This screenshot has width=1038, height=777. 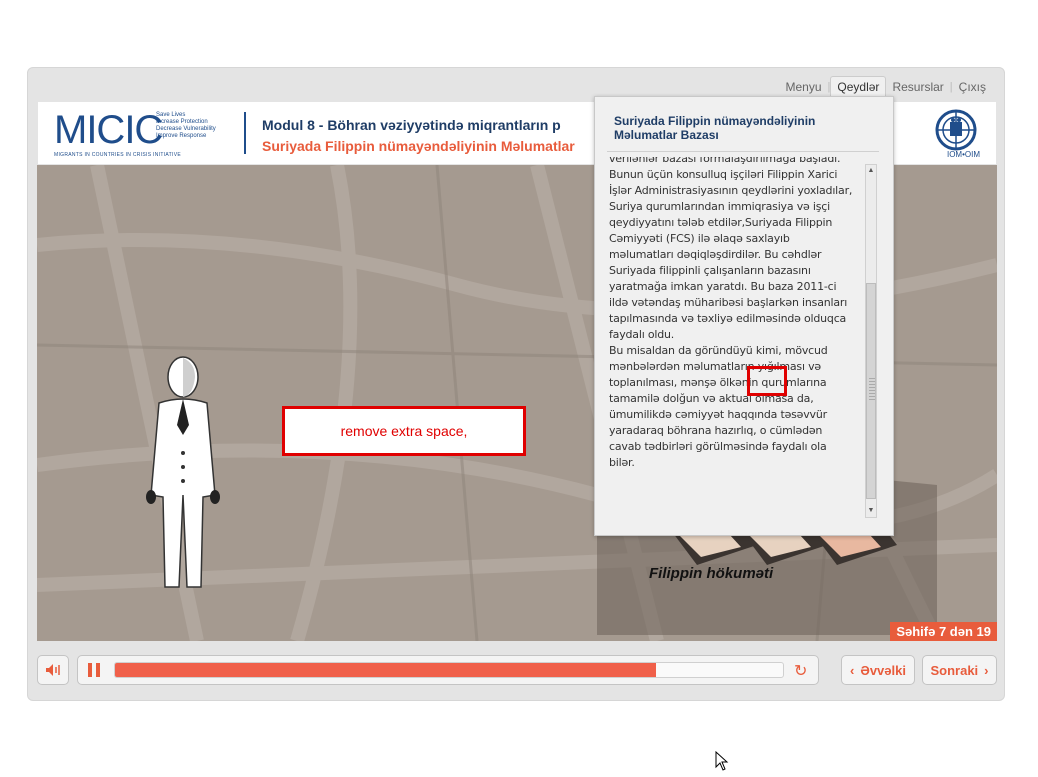 I want to click on annotation-highlight-box, so click(x=767, y=381).